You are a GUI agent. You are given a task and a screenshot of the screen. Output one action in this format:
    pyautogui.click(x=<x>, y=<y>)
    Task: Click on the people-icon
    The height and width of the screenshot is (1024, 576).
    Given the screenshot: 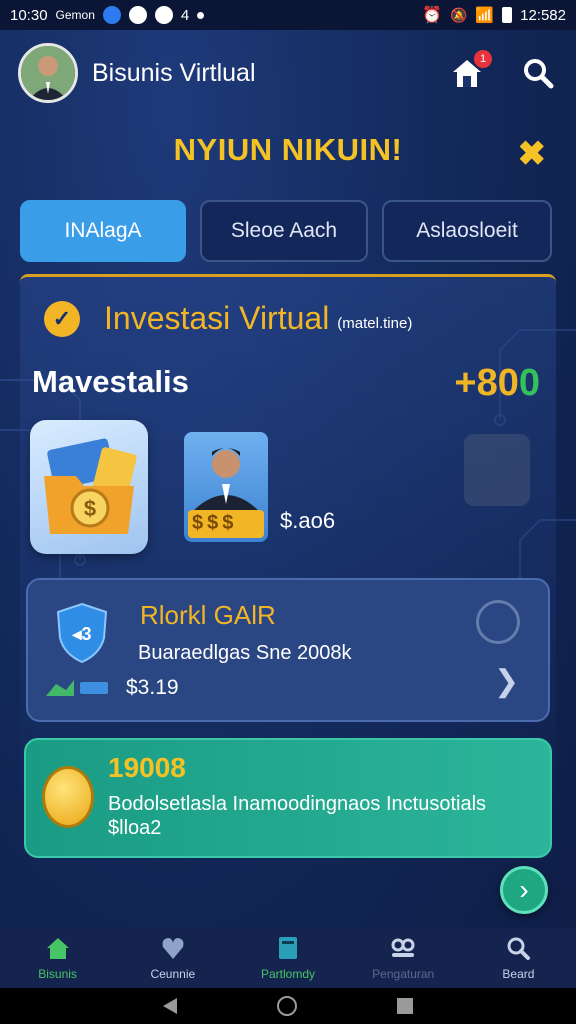 What is the action you would take?
    pyautogui.click(x=403, y=947)
    